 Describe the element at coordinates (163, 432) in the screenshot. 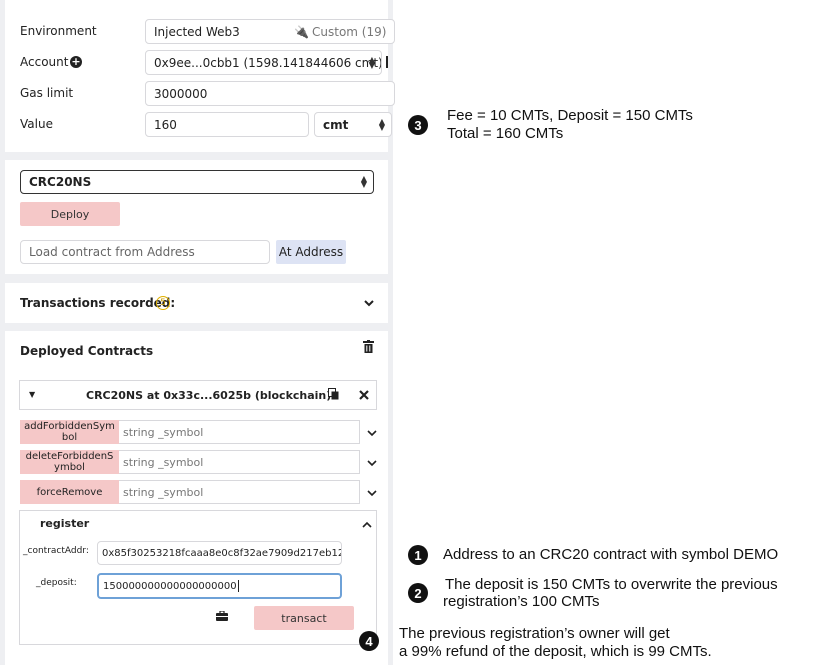

I see `add-forbidden-symbol-placeholder: string _symbol` at that location.